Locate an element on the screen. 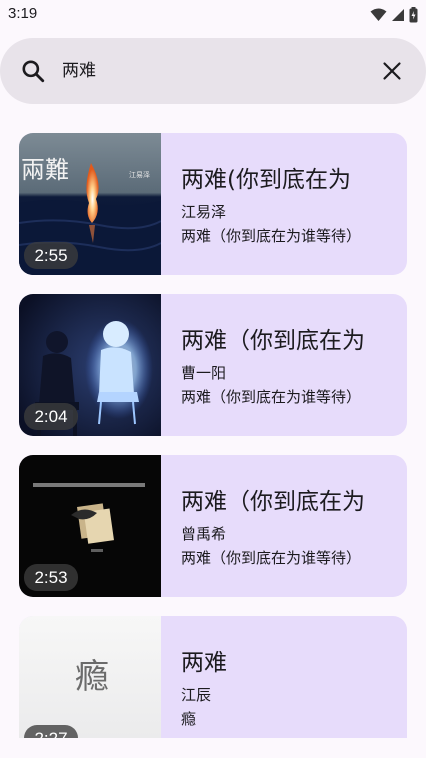  track-info: 两难(你到底在为 江易泽 两难（你到底在为谁等待） is located at coordinates (291, 204).